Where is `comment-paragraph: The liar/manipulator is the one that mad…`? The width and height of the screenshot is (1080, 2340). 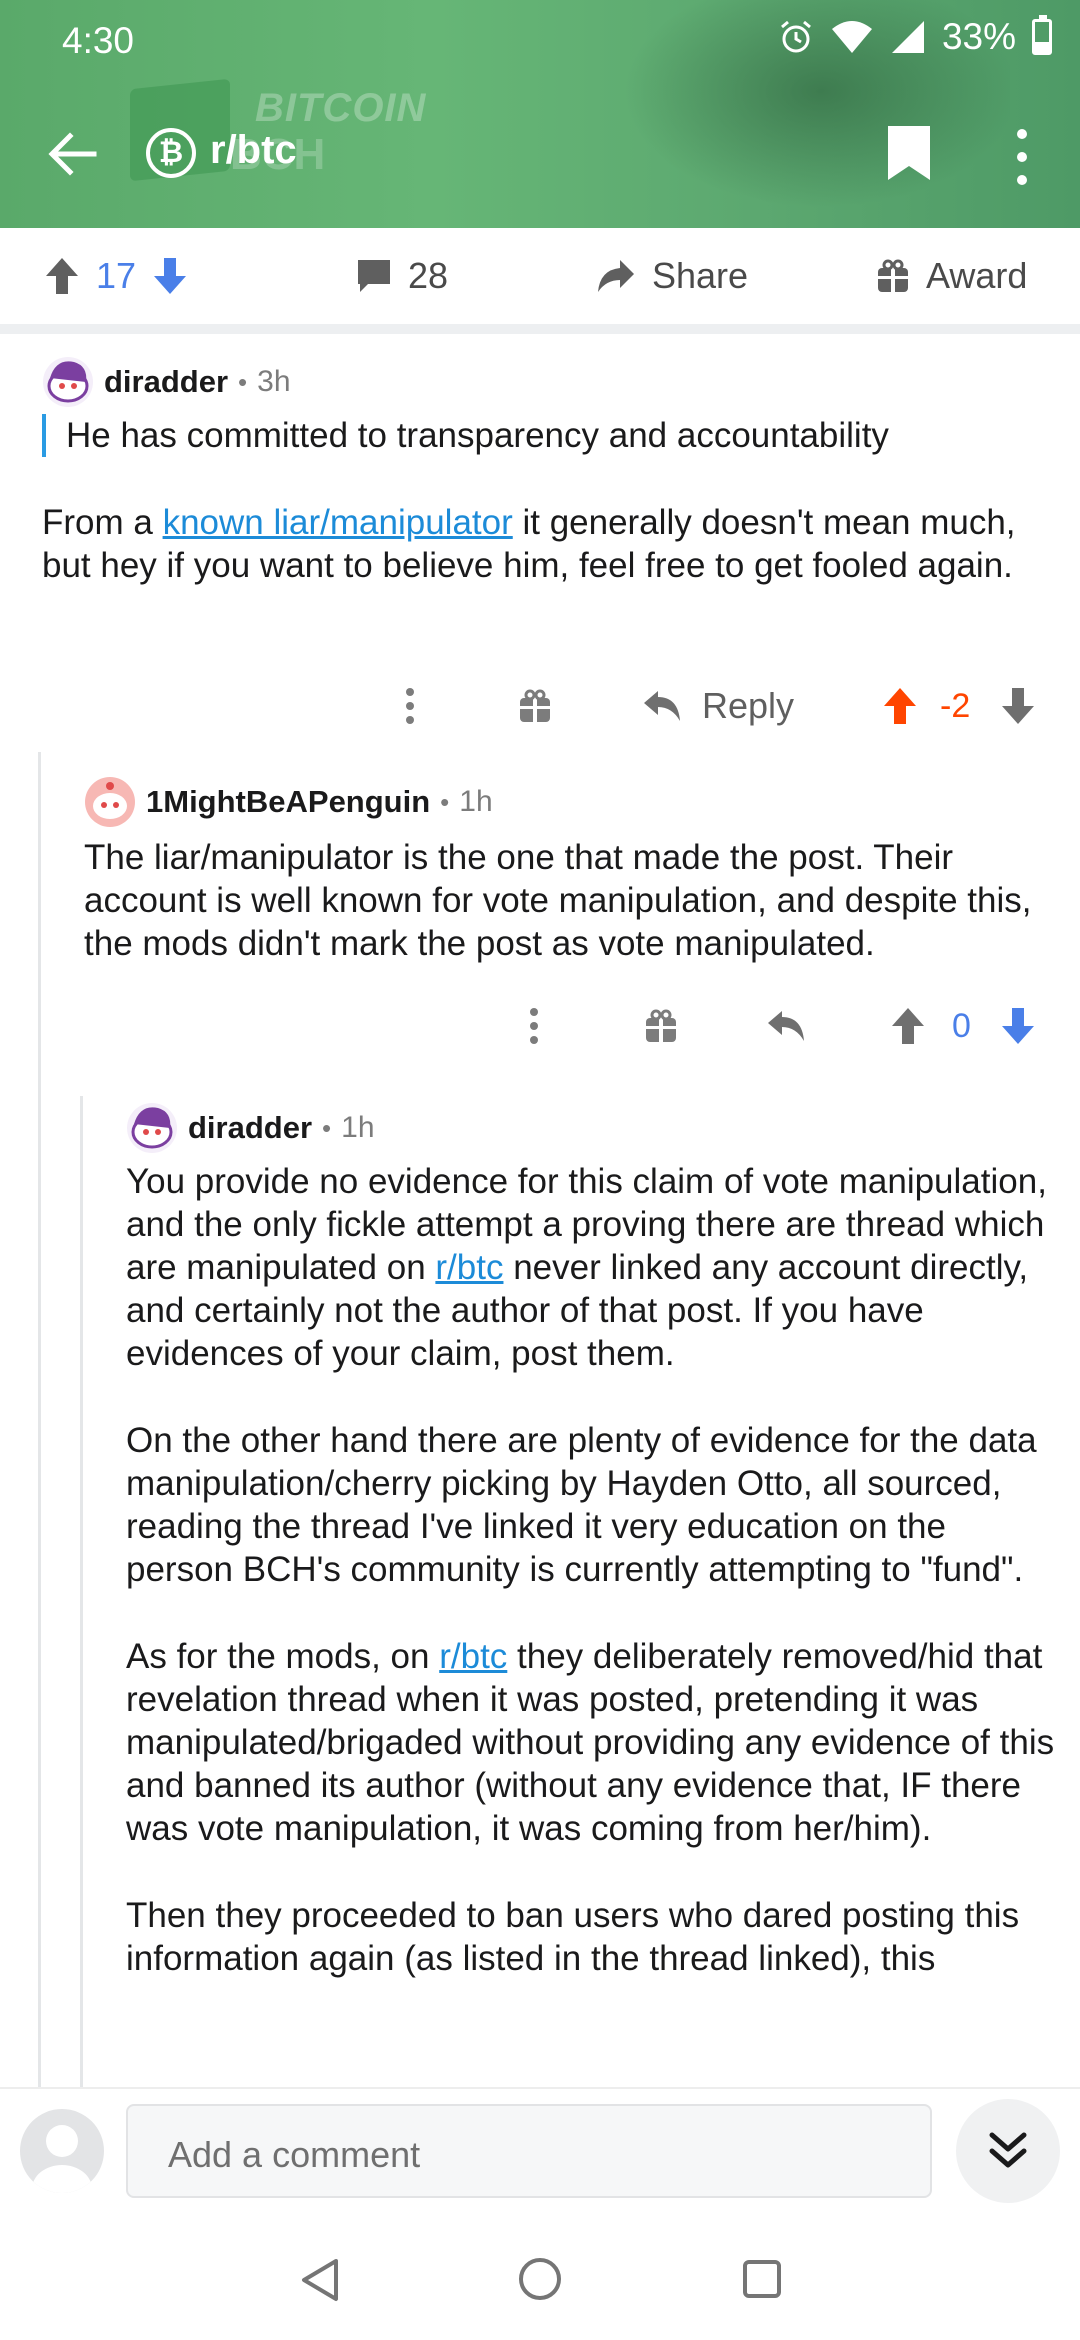 comment-paragraph: The liar/manipulator is the one that mad… is located at coordinates (558, 900).